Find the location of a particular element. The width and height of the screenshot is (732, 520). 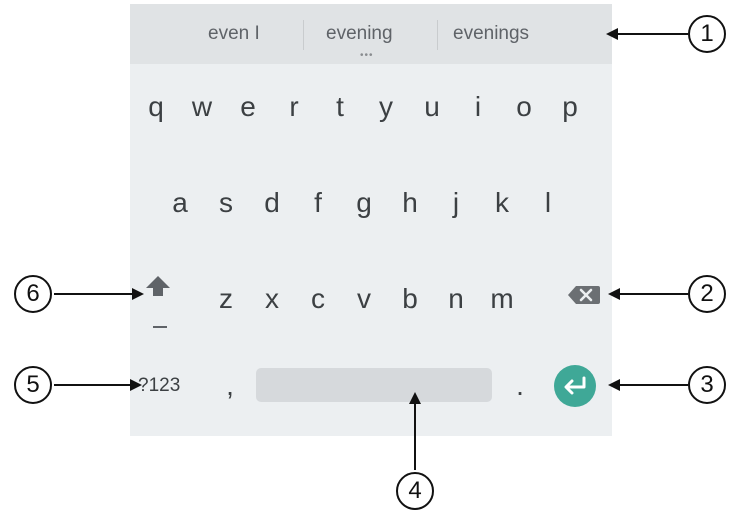

callout-3: 3 is located at coordinates (707, 385).